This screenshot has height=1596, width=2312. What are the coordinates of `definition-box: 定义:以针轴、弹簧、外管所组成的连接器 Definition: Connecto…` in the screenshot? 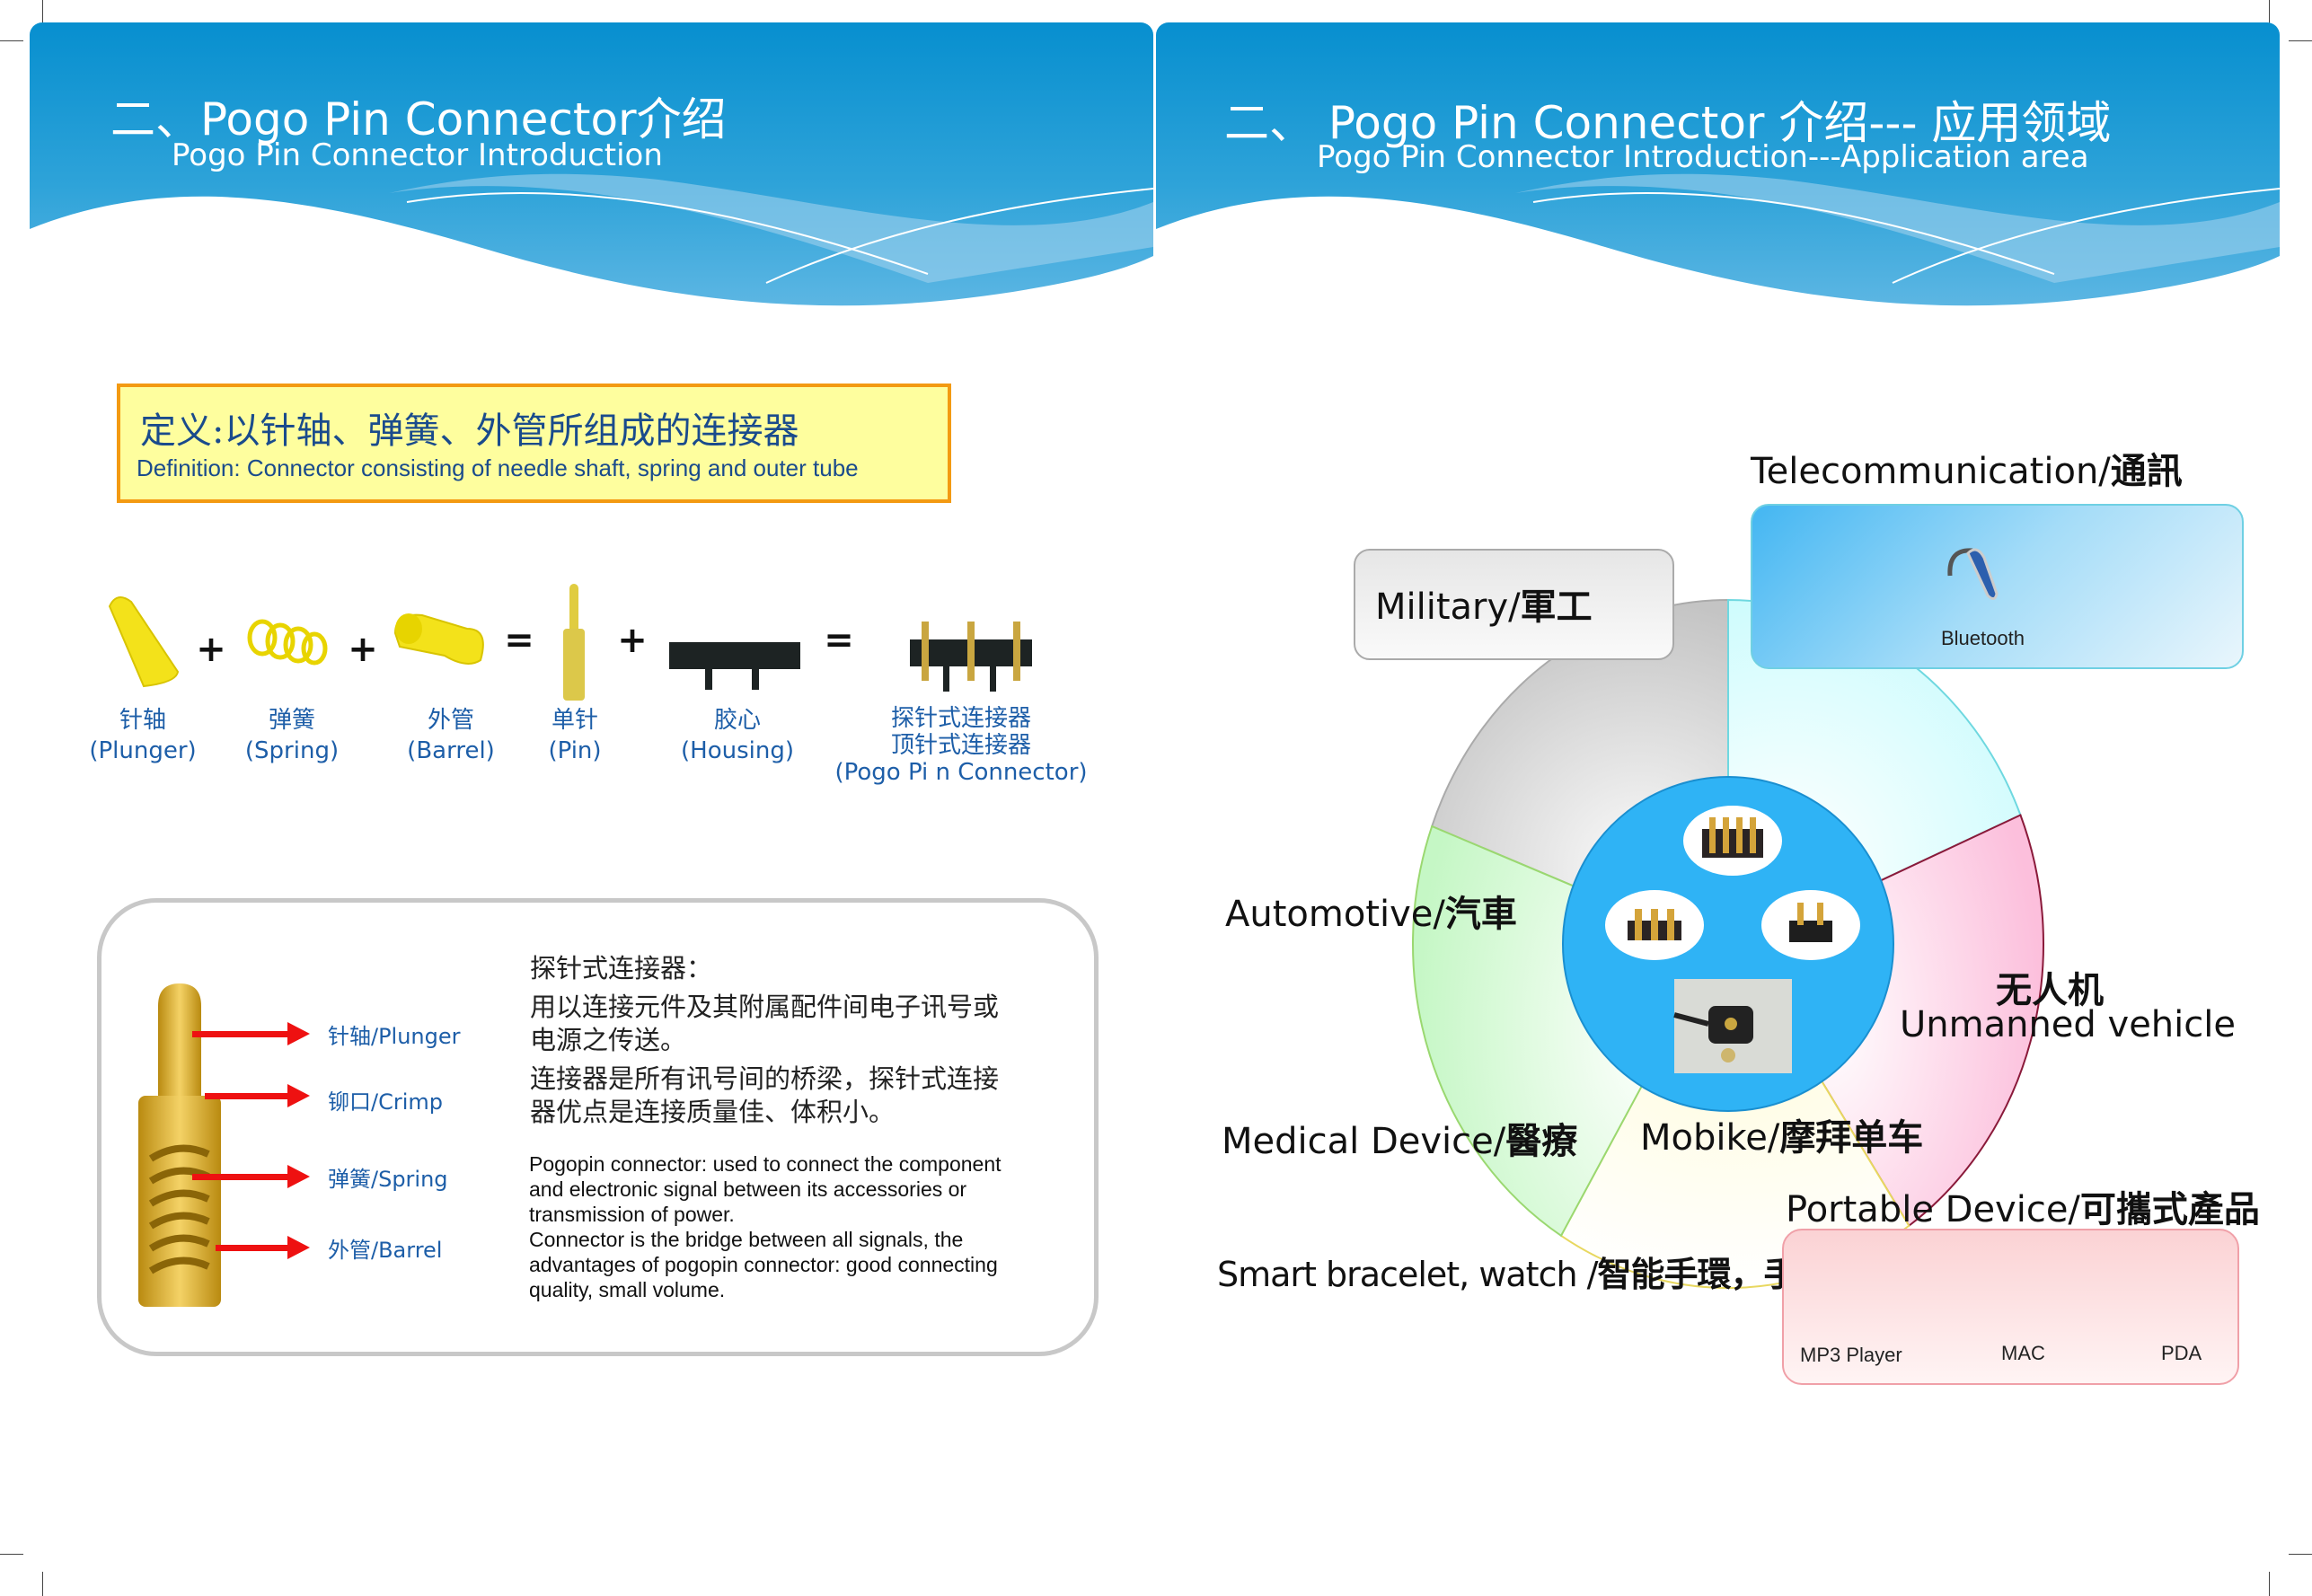 It's located at (534, 443).